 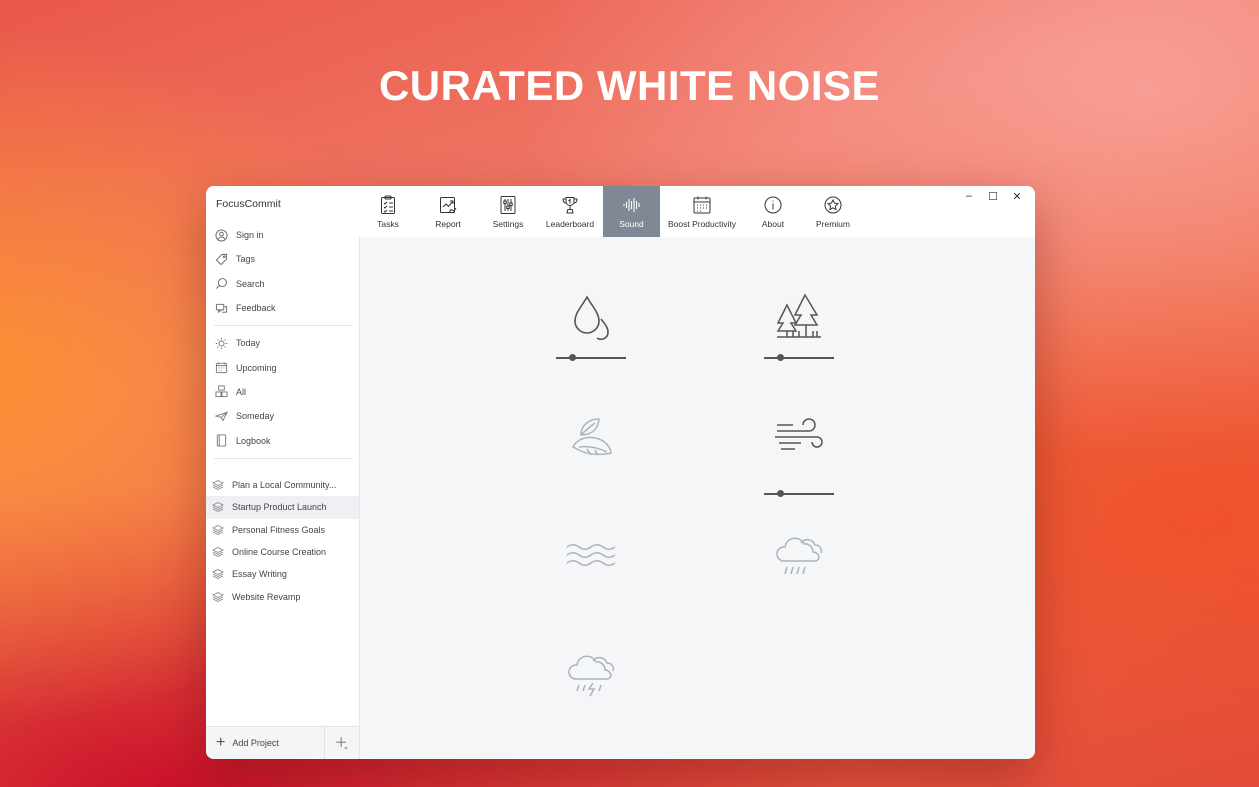 What do you see at coordinates (246, 259) in the screenshot?
I see `sidebar-item-label: Tags` at bounding box center [246, 259].